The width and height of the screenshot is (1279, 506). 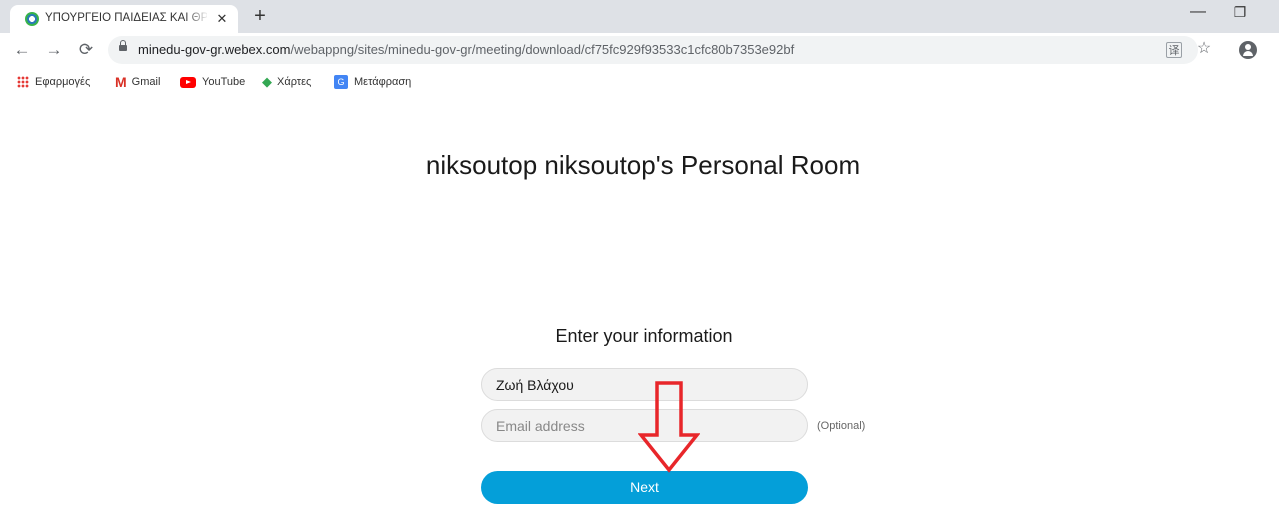 I want to click on bookmark-youtube: YouTube, so click(x=212, y=82).